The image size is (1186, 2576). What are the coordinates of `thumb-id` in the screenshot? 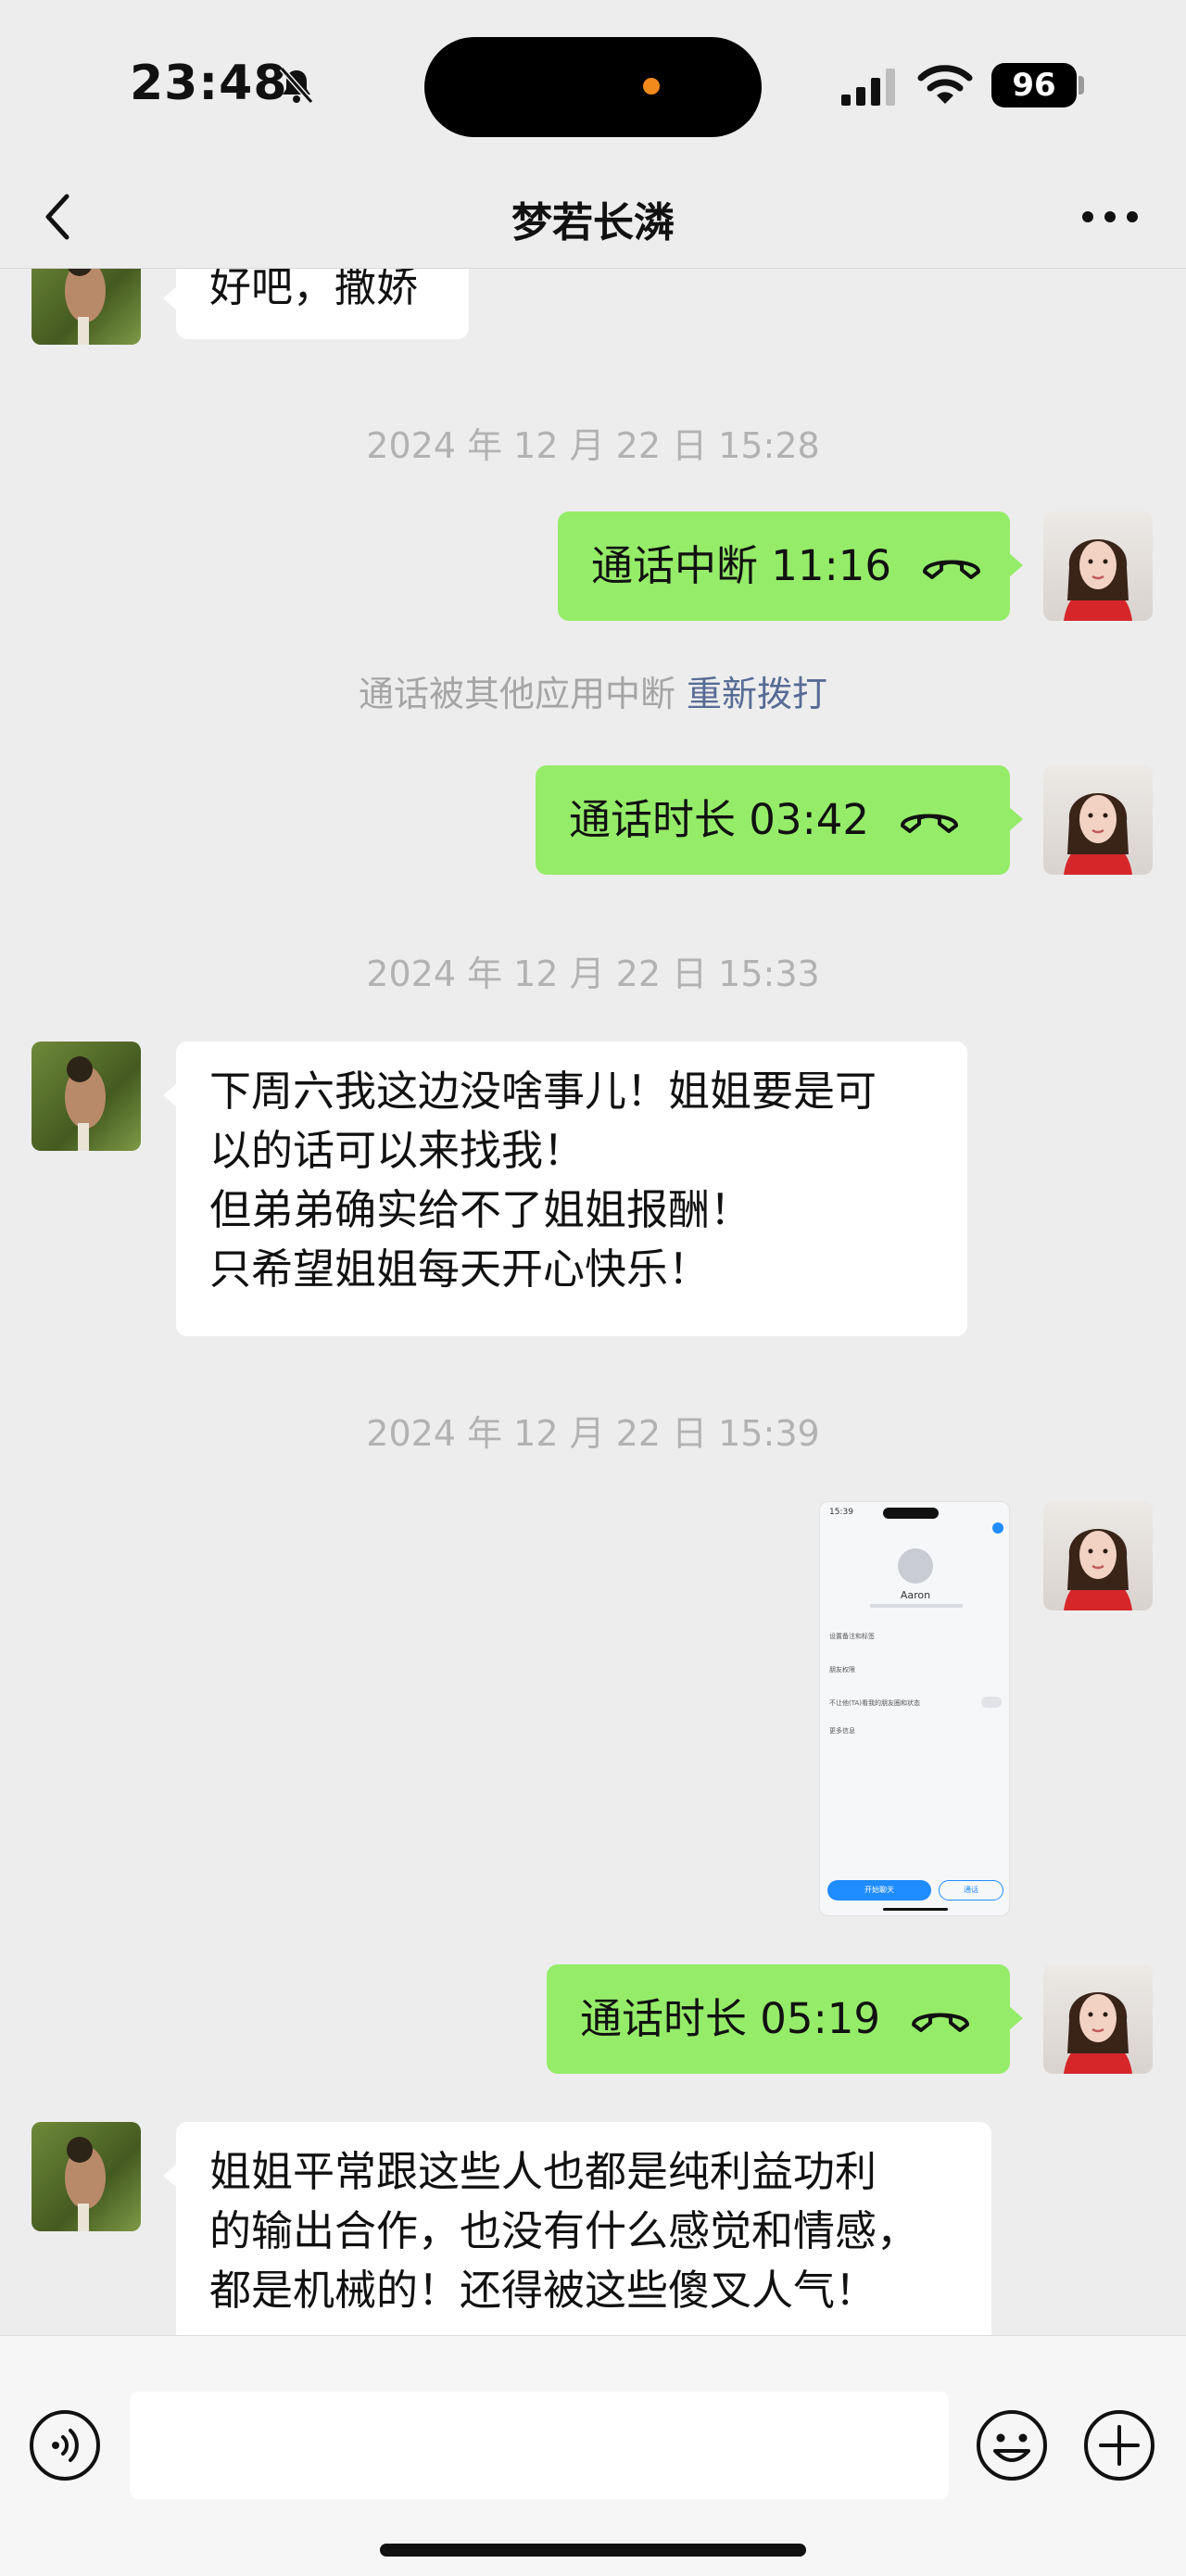 It's located at (916, 1606).